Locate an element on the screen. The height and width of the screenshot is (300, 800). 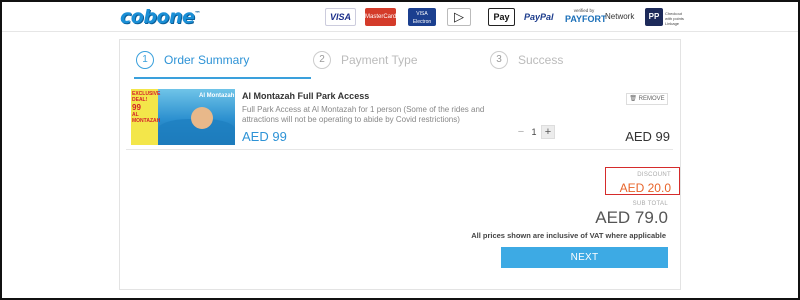
thumb-person is located at coordinates (202, 118).